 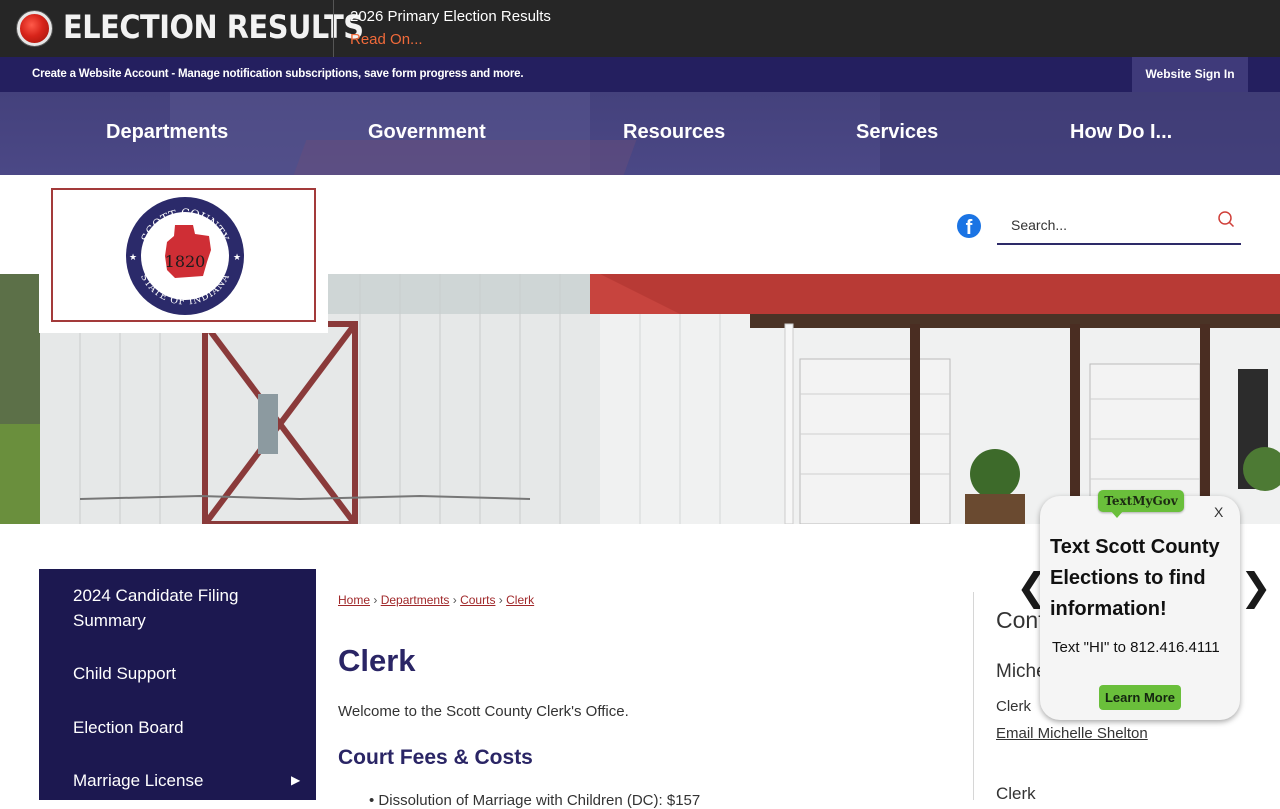 I want to click on alert-title: ELECTION RESULTS, so click(x=213, y=27).